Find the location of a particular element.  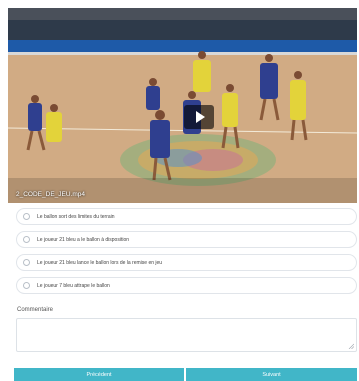

previous-button: Précédent is located at coordinates (99, 374).